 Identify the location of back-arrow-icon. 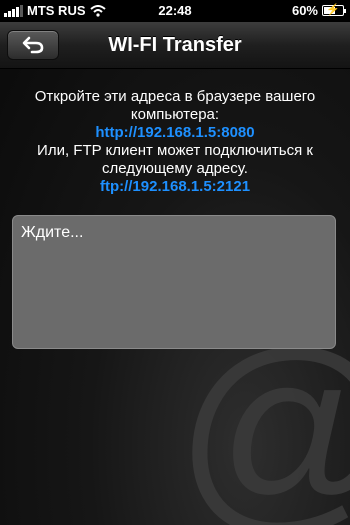
(33, 45).